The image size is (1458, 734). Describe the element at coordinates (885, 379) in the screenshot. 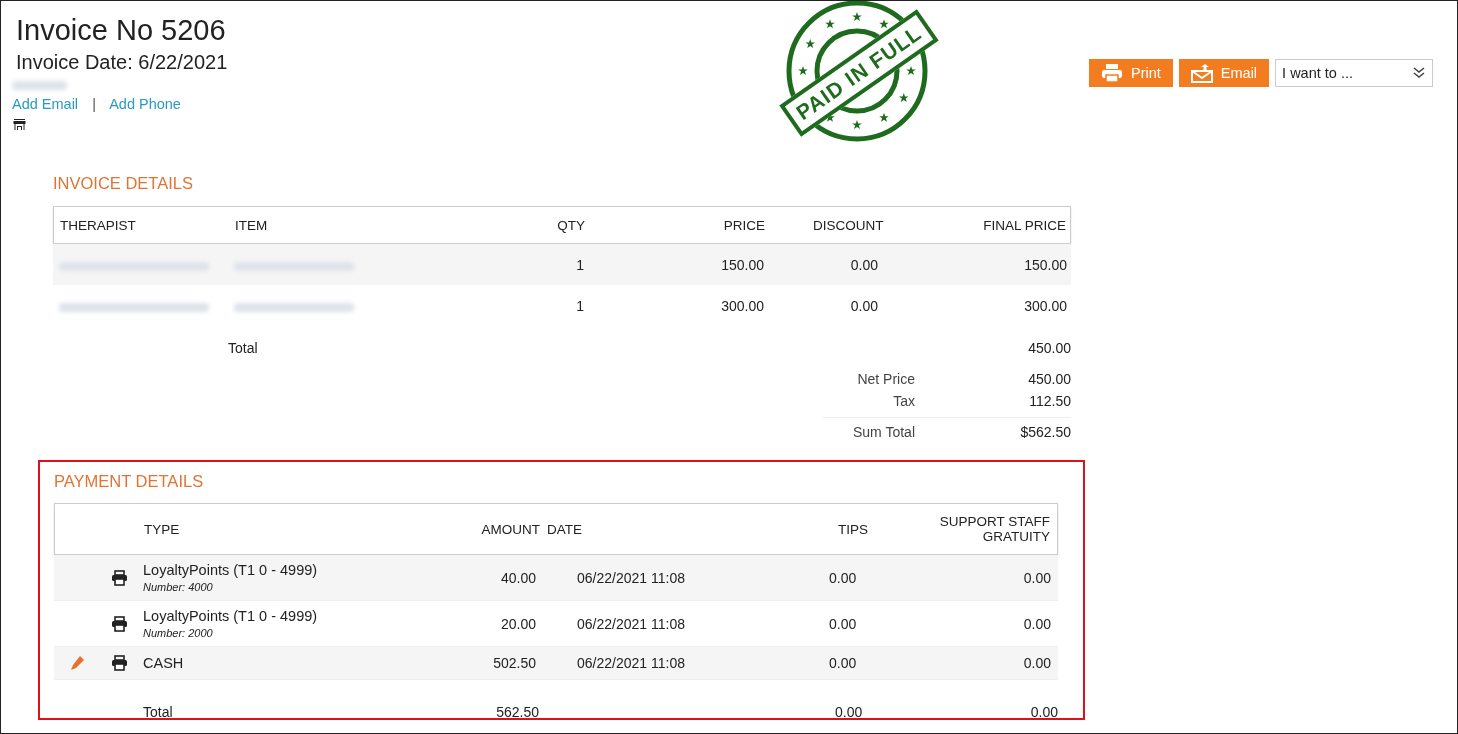

I see `summary-label: Net Price` at that location.